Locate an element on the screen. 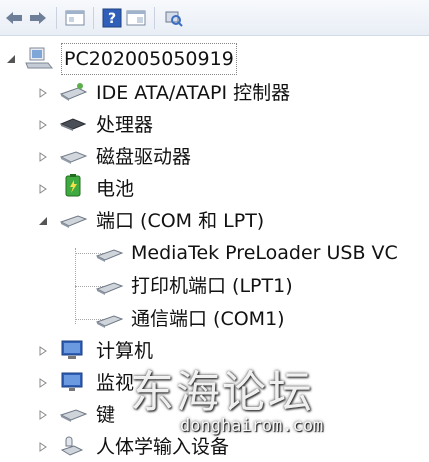  tree-item-label: 键 is located at coordinates (105, 415).